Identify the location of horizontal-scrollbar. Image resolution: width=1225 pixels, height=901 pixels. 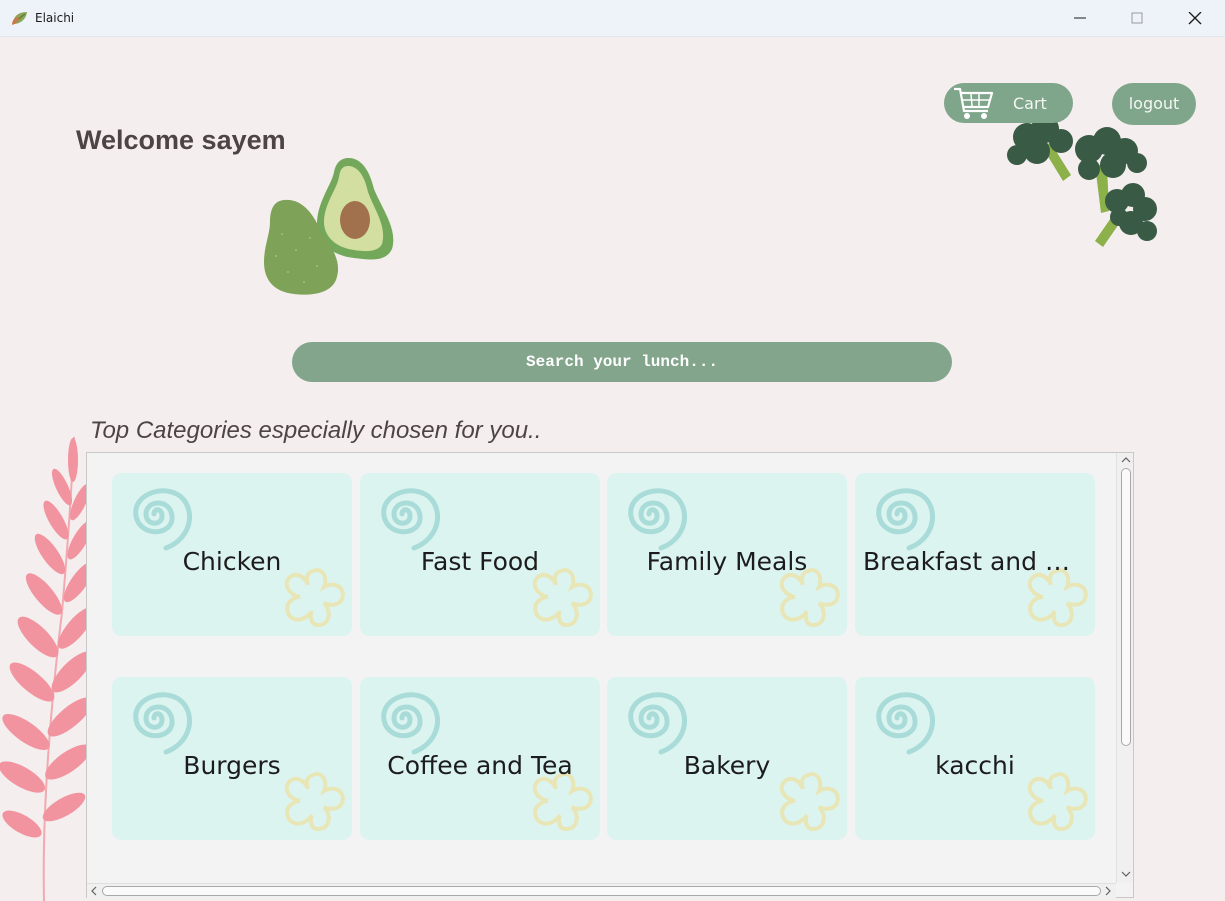
(601, 890).